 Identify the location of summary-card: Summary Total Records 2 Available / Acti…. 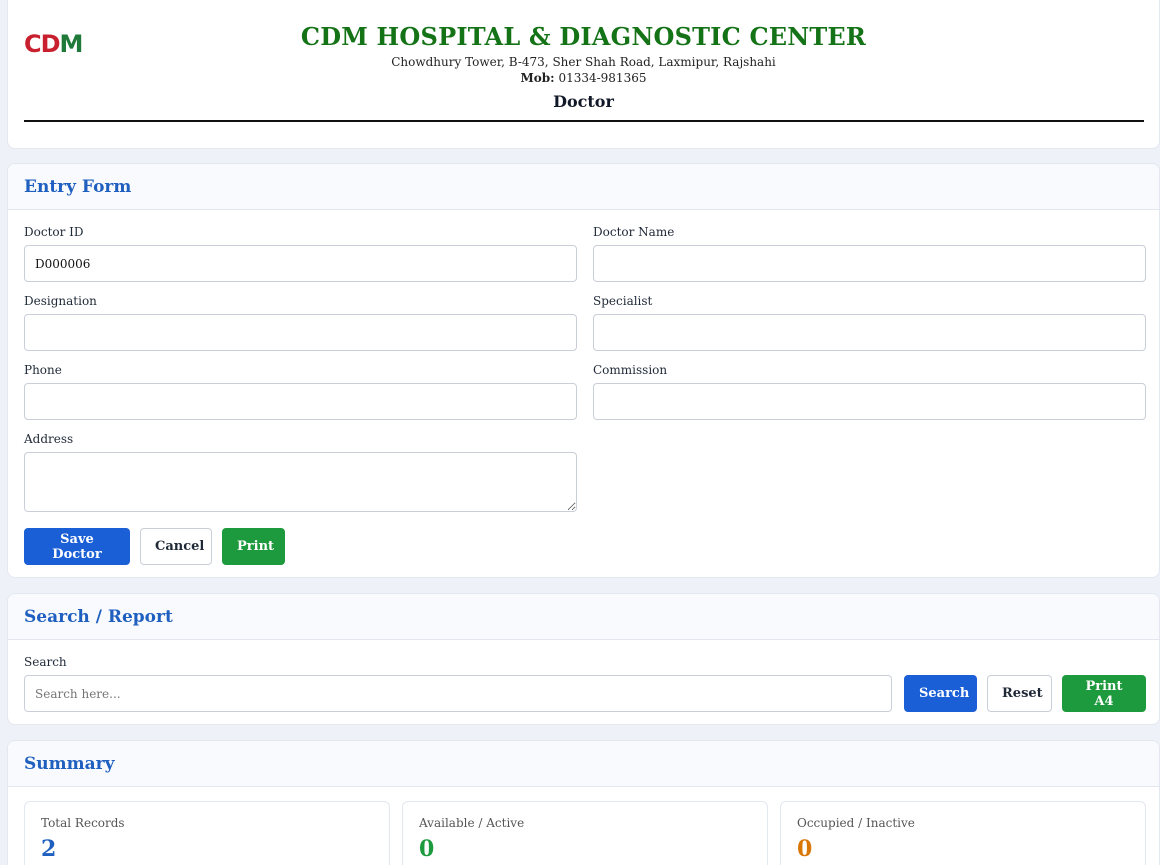
(583, 802).